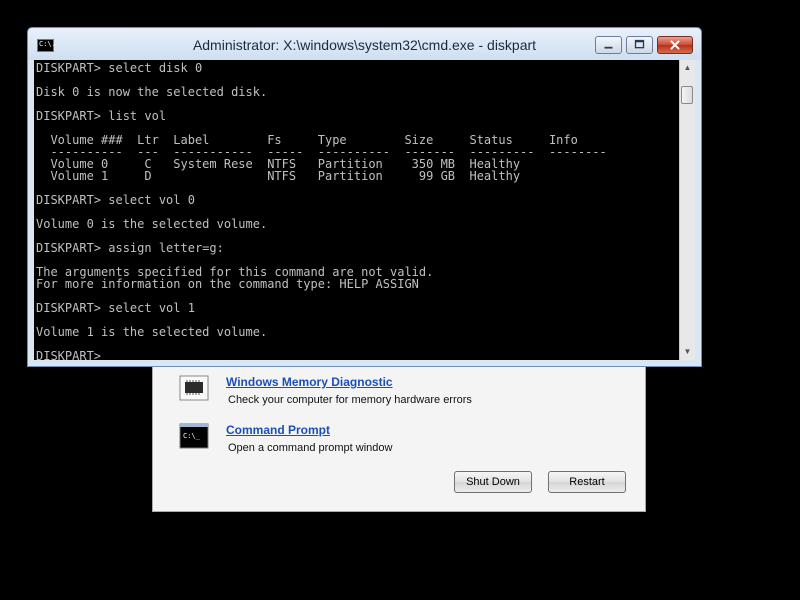 The width and height of the screenshot is (800, 600). Describe the element at coordinates (152, 92) in the screenshot. I see `console-line: Disk 0 is now the selected disk.` at that location.